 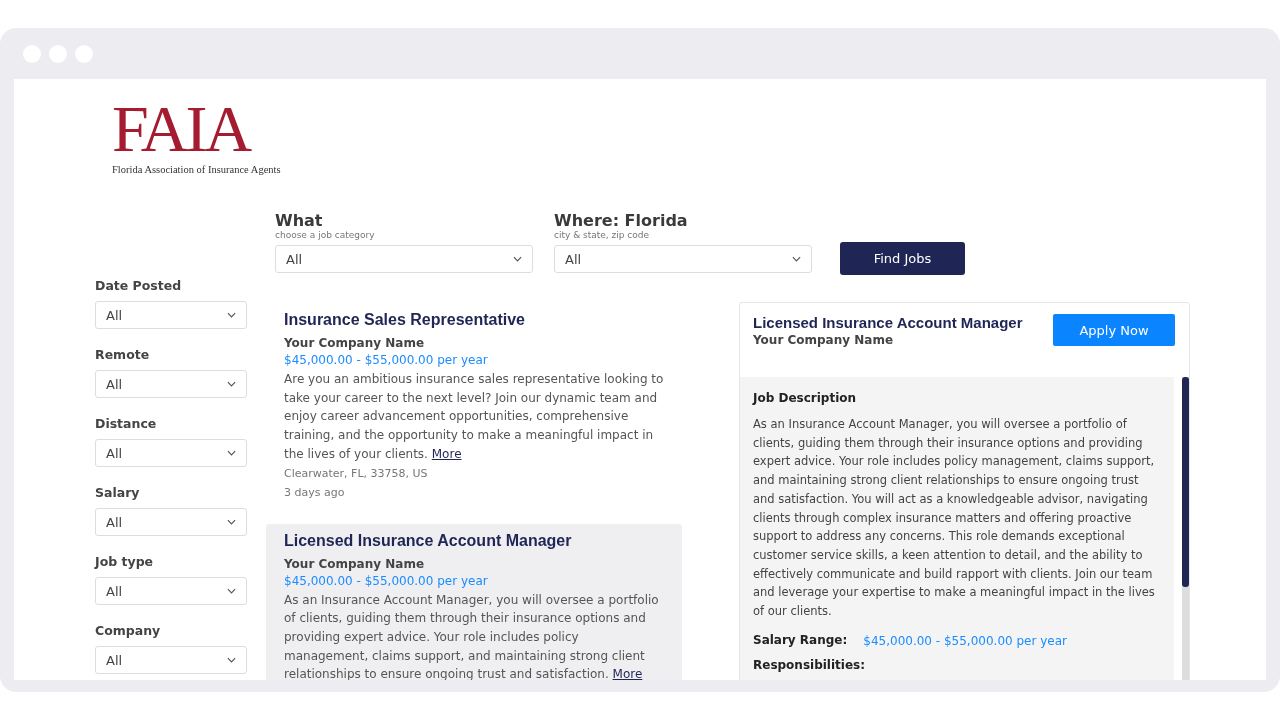 What do you see at coordinates (902, 258) in the screenshot?
I see `find-jobs-button: Find Jobs` at bounding box center [902, 258].